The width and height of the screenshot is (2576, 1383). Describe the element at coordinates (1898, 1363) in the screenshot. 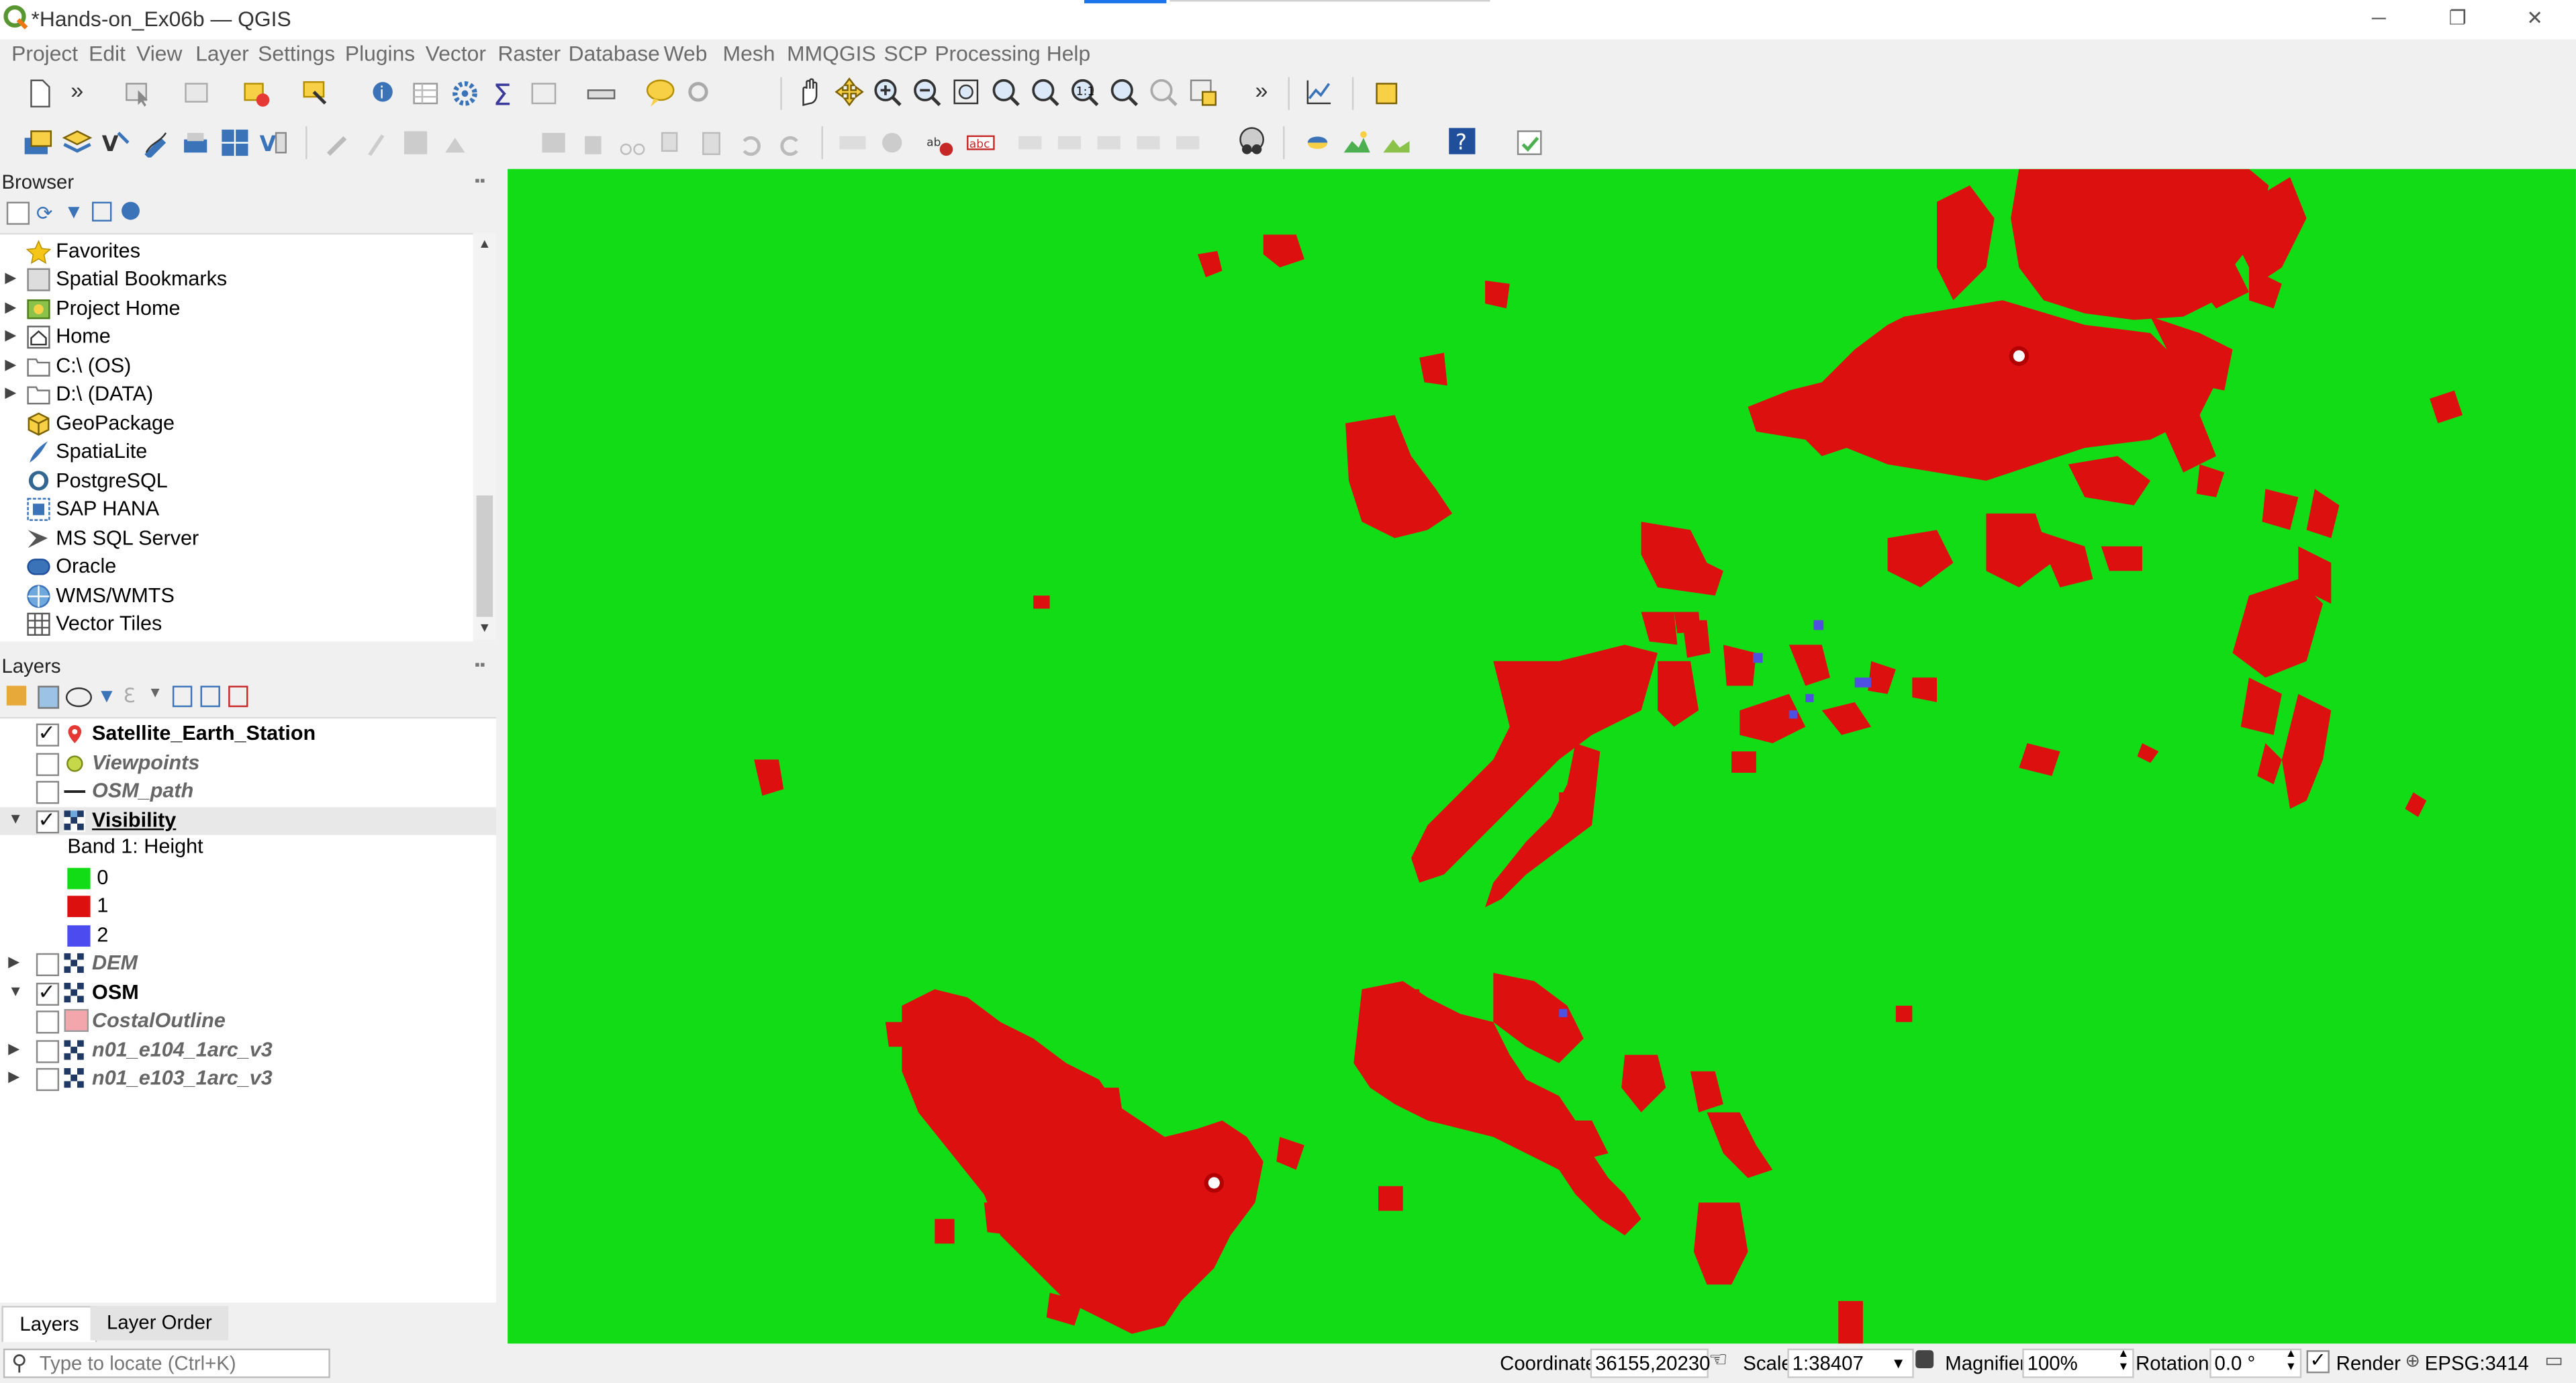

I see `chevron-down-icon: ▼` at that location.